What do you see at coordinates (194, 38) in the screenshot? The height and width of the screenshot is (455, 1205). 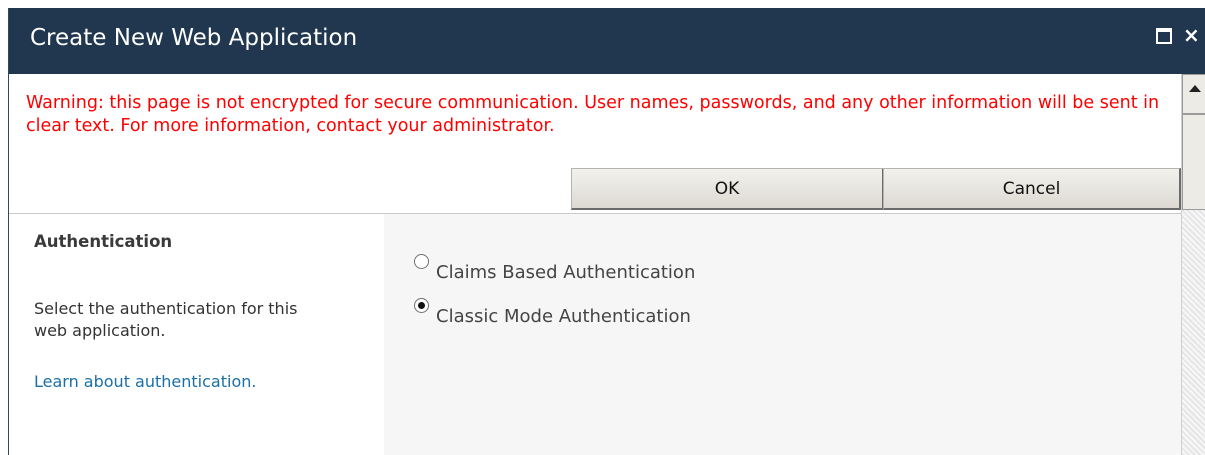 I see `dialog-title: Create New Web Application` at bounding box center [194, 38].